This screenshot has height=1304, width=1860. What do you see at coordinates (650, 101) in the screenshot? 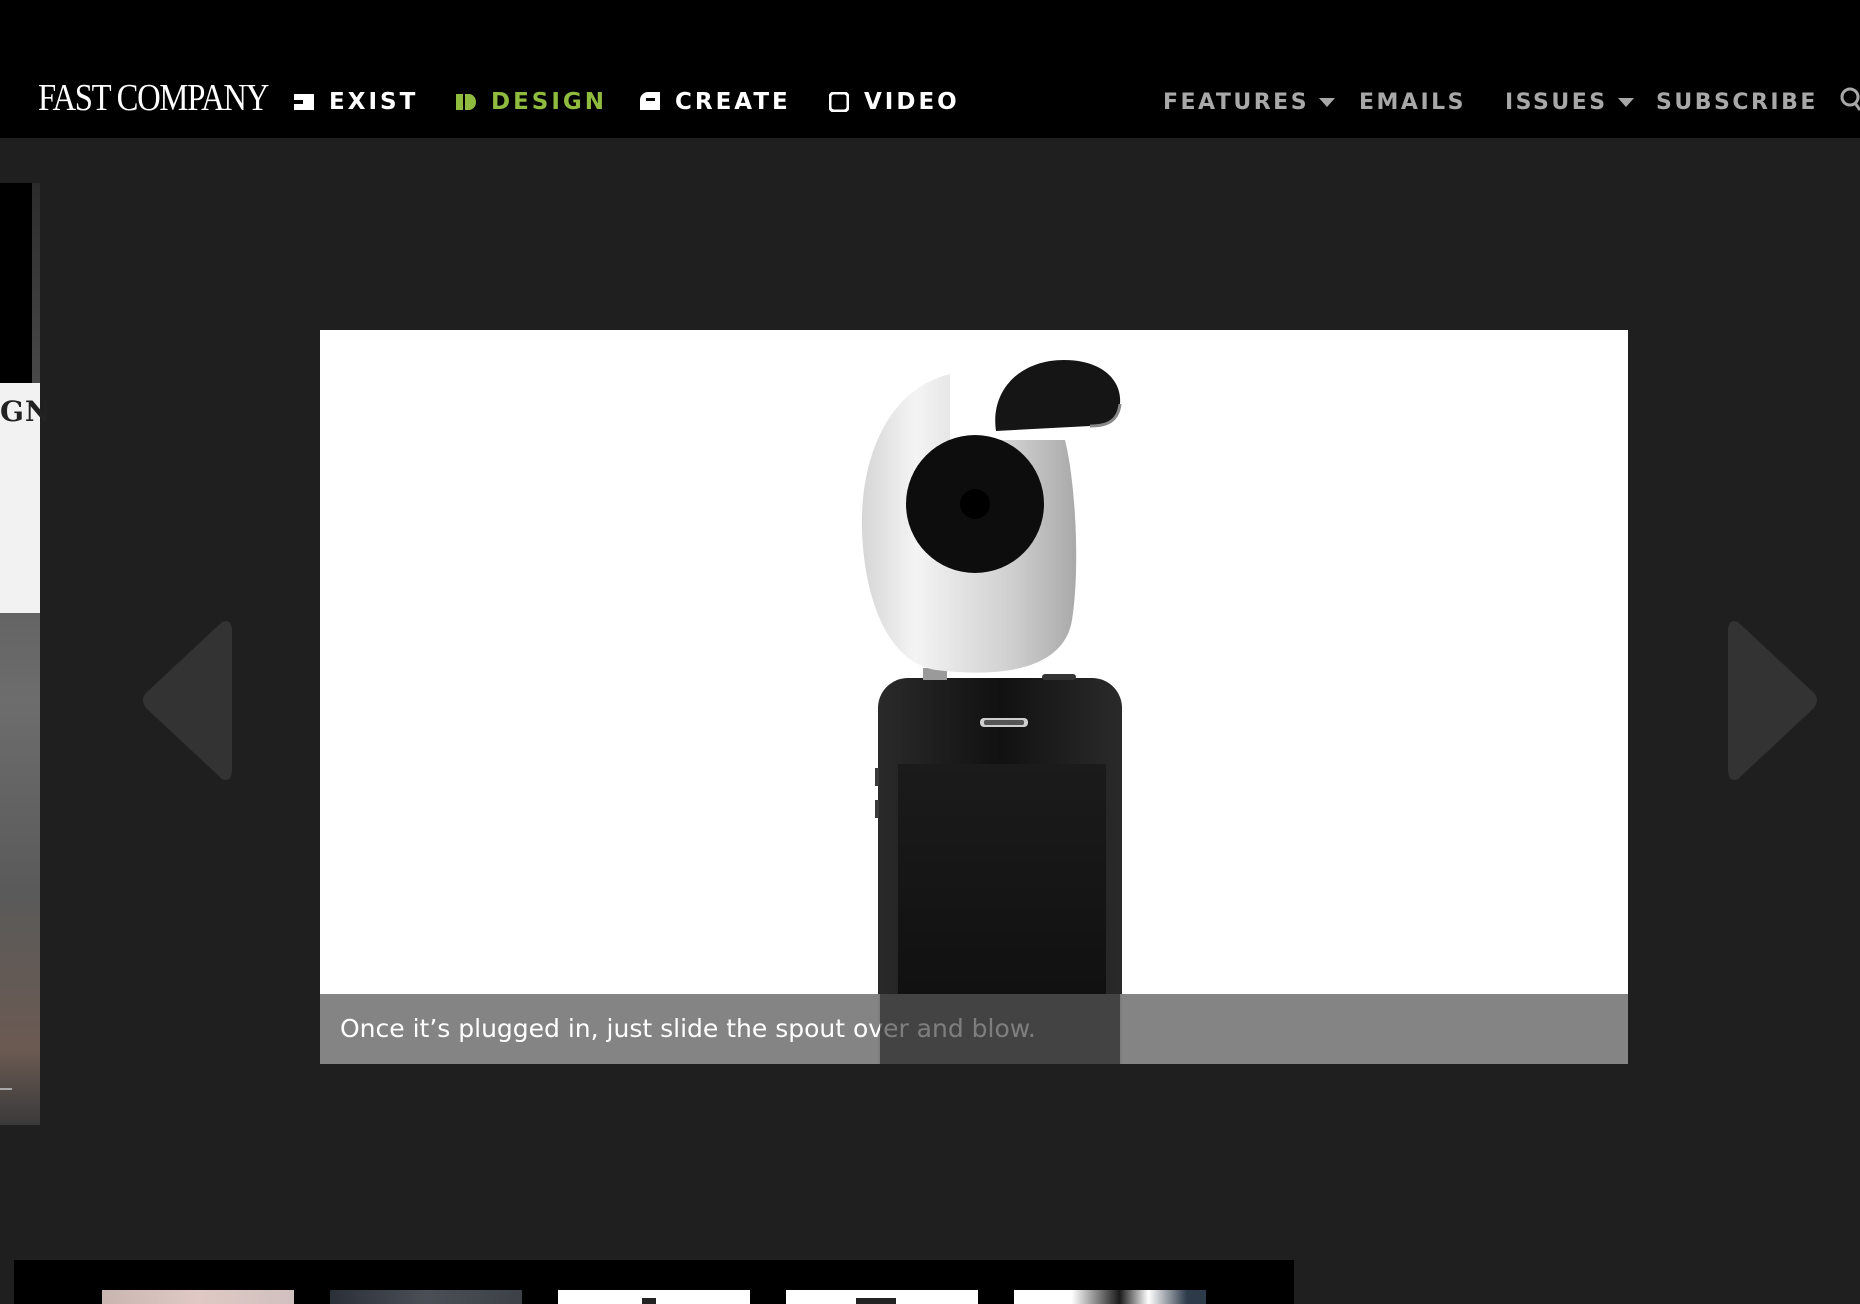
I see `create-icon` at bounding box center [650, 101].